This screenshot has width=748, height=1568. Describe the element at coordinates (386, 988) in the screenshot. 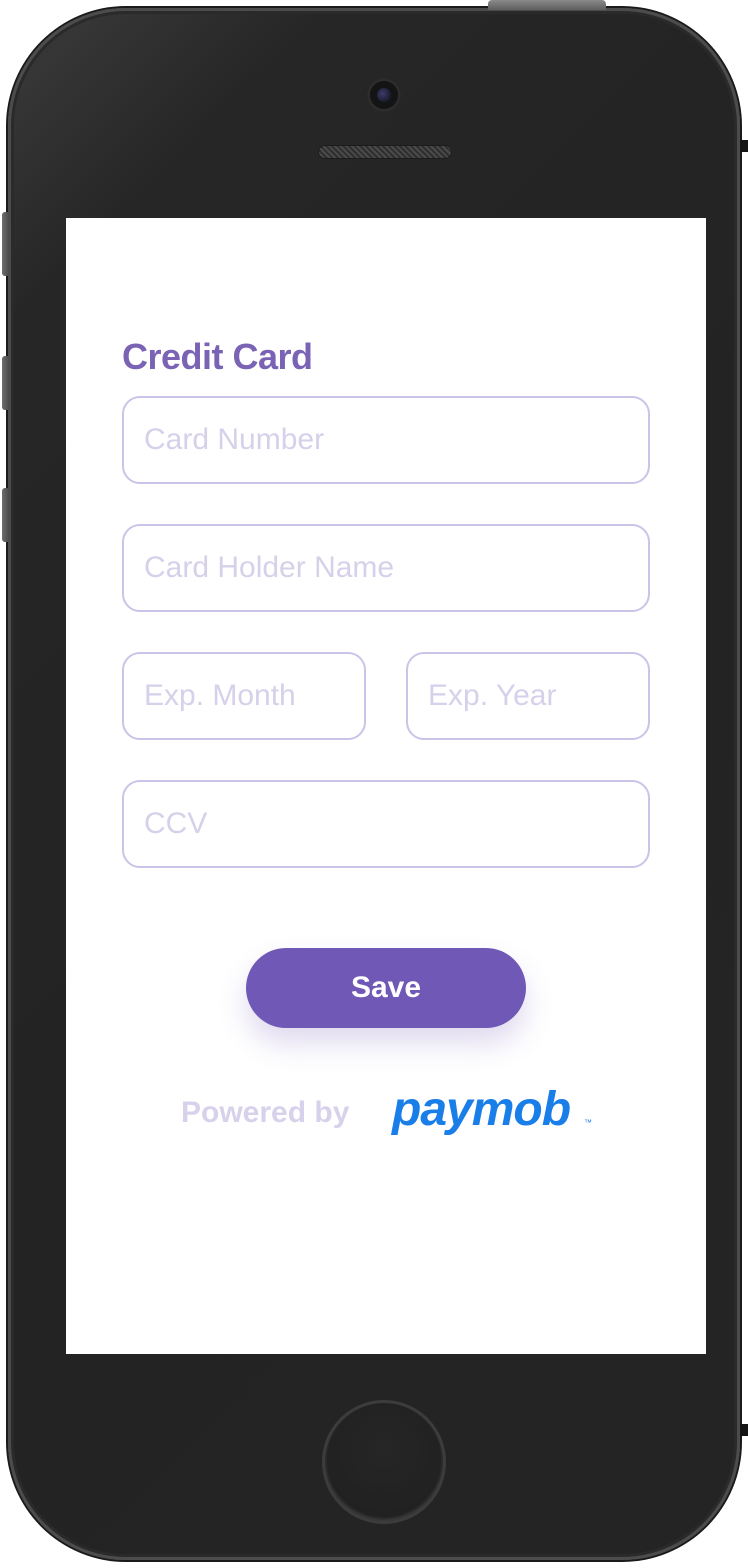

I see `save-button: Save` at that location.